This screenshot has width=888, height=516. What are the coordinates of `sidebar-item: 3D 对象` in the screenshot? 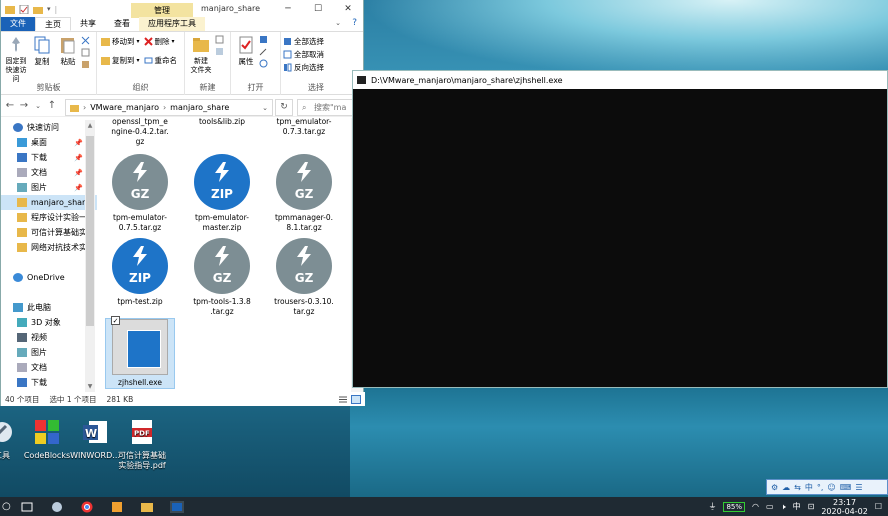 It's located at (49, 322).